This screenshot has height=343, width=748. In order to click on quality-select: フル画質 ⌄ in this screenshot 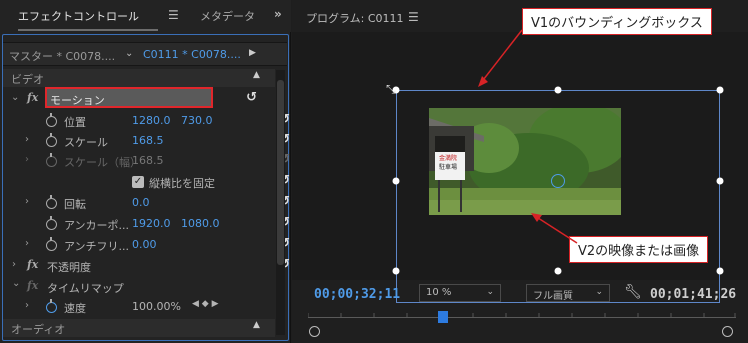, I will do `click(568, 293)`.